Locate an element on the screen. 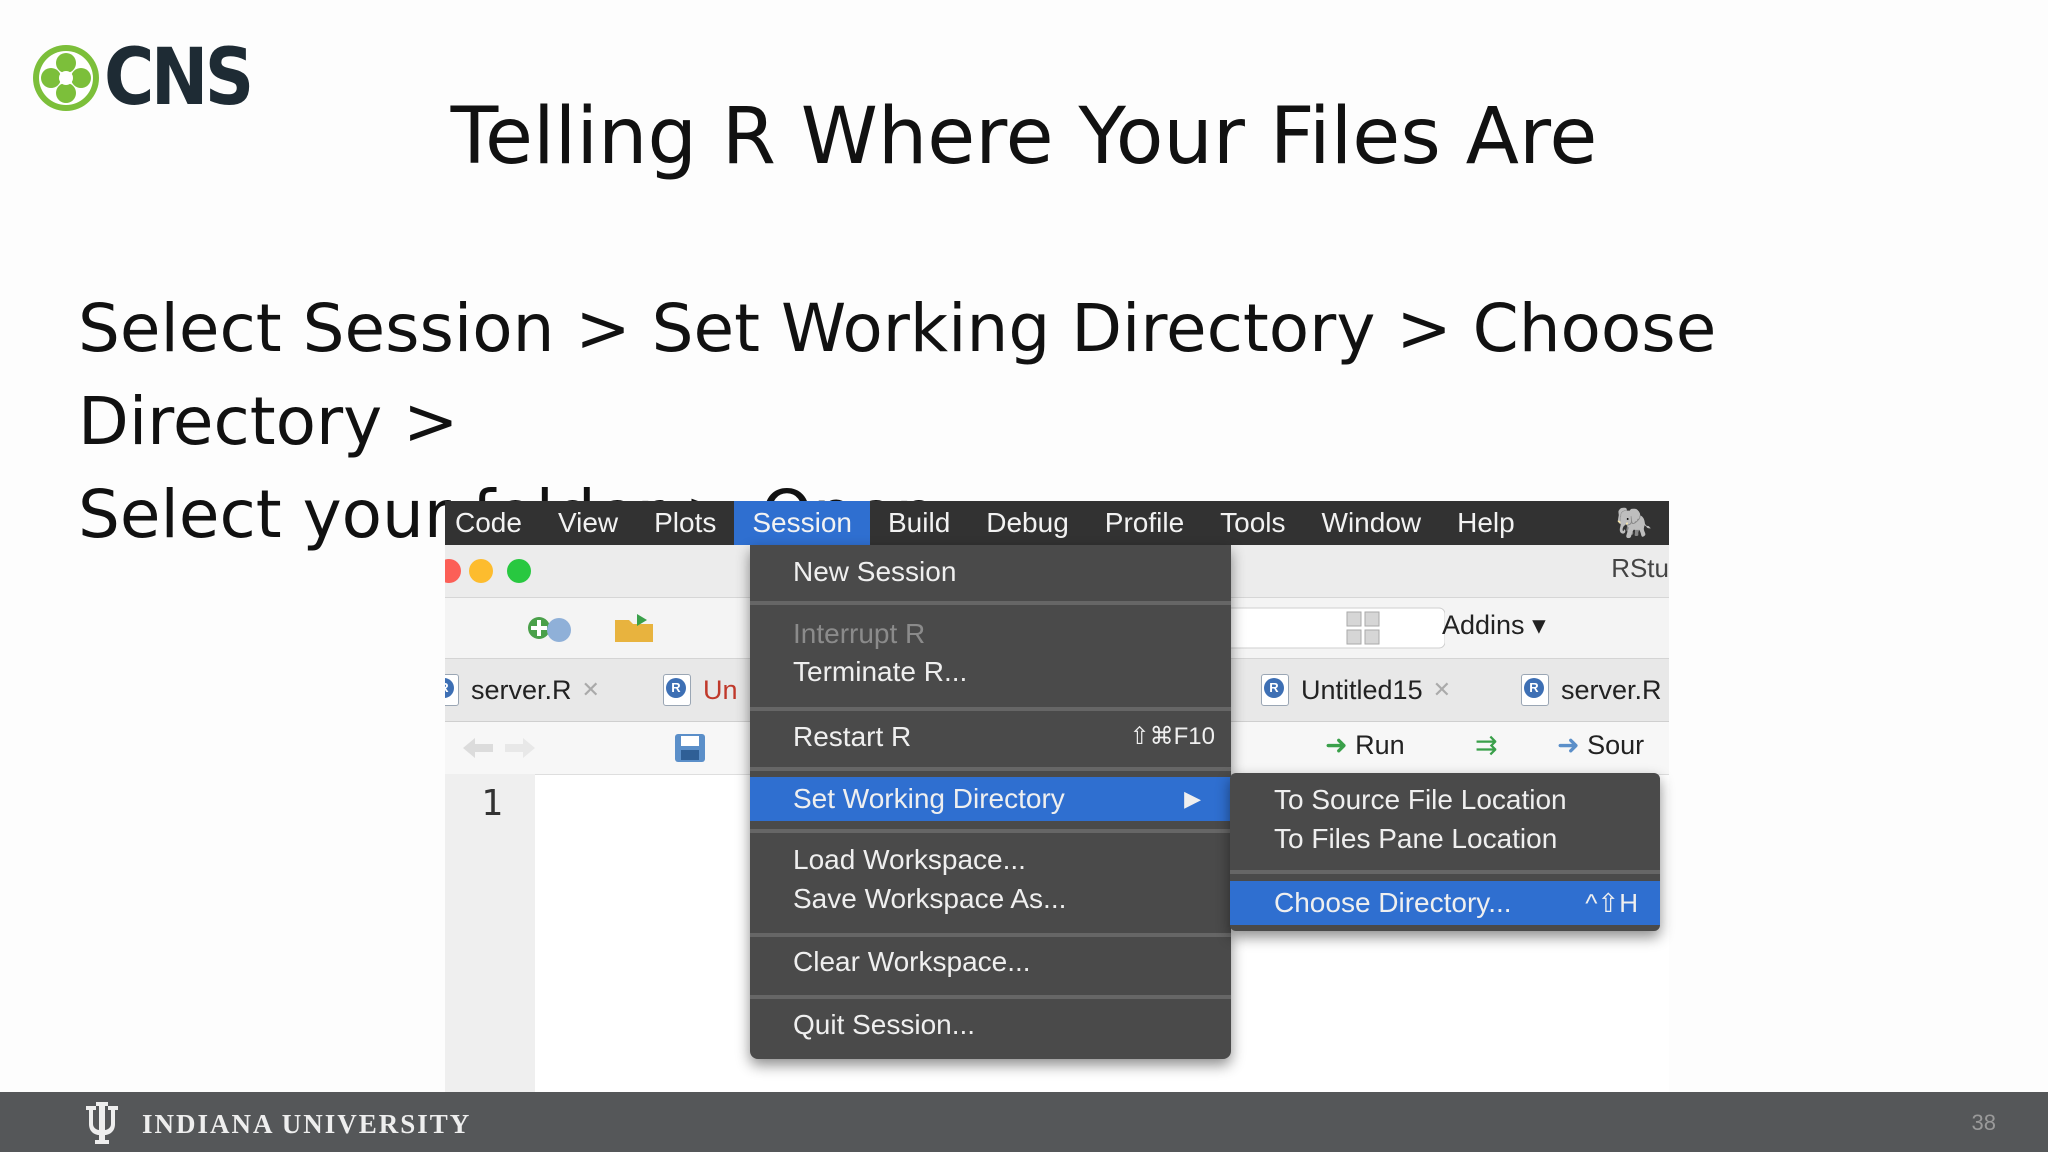 The height and width of the screenshot is (1152, 2048). evernote-icon: 🐘 is located at coordinates (1634, 523).